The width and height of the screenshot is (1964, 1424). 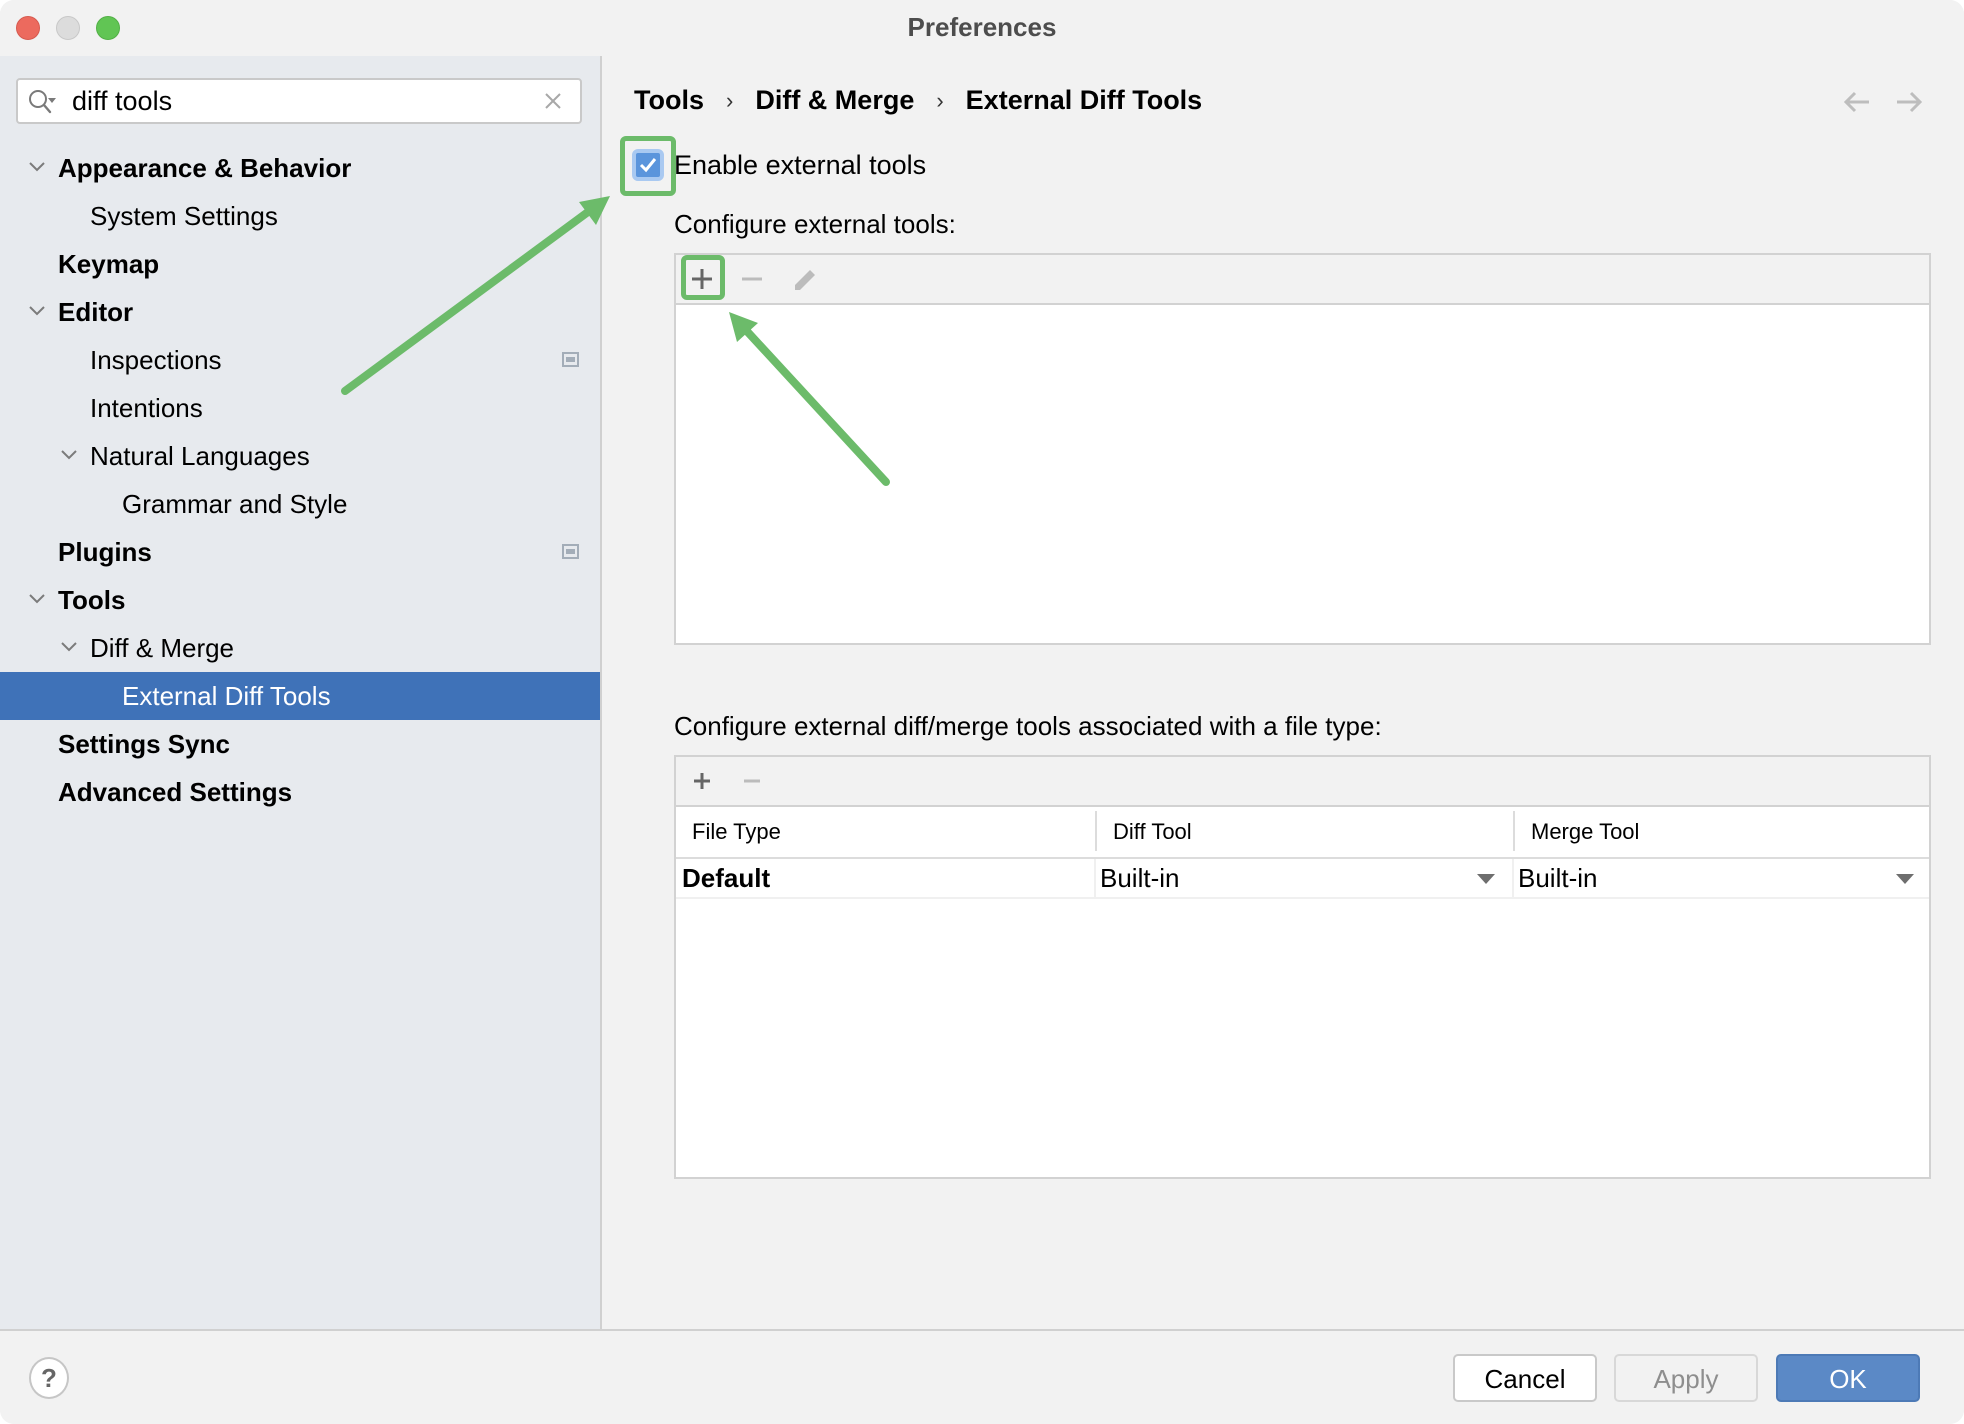 What do you see at coordinates (105, 552) in the screenshot?
I see `sidebar-item-label: Plugins` at bounding box center [105, 552].